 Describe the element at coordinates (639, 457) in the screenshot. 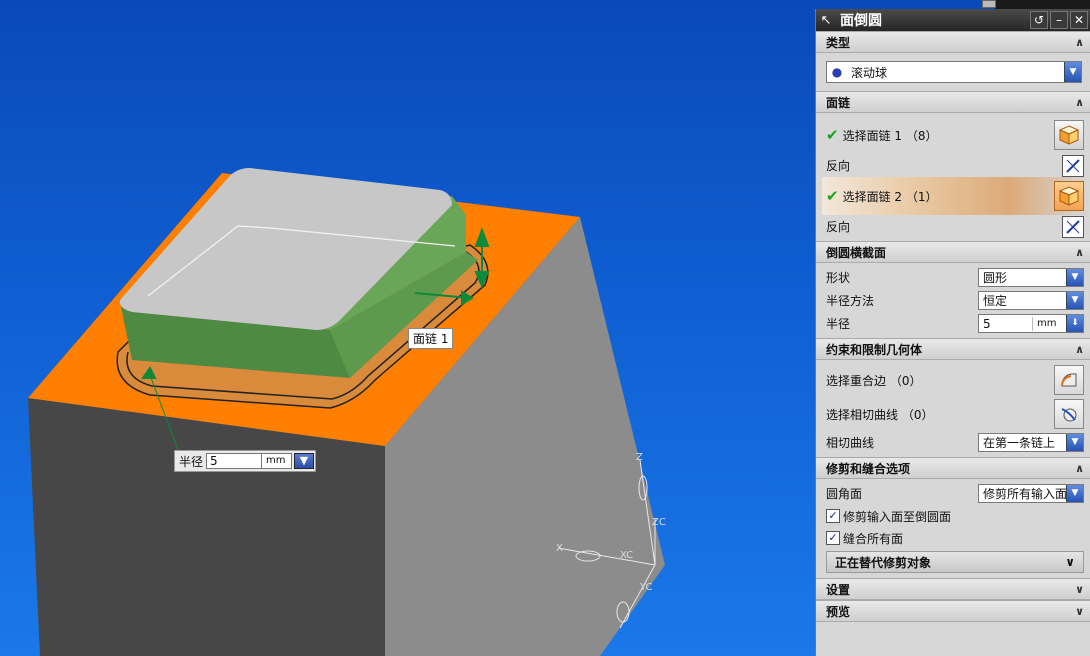

I see `axis-z-label: Z` at that location.